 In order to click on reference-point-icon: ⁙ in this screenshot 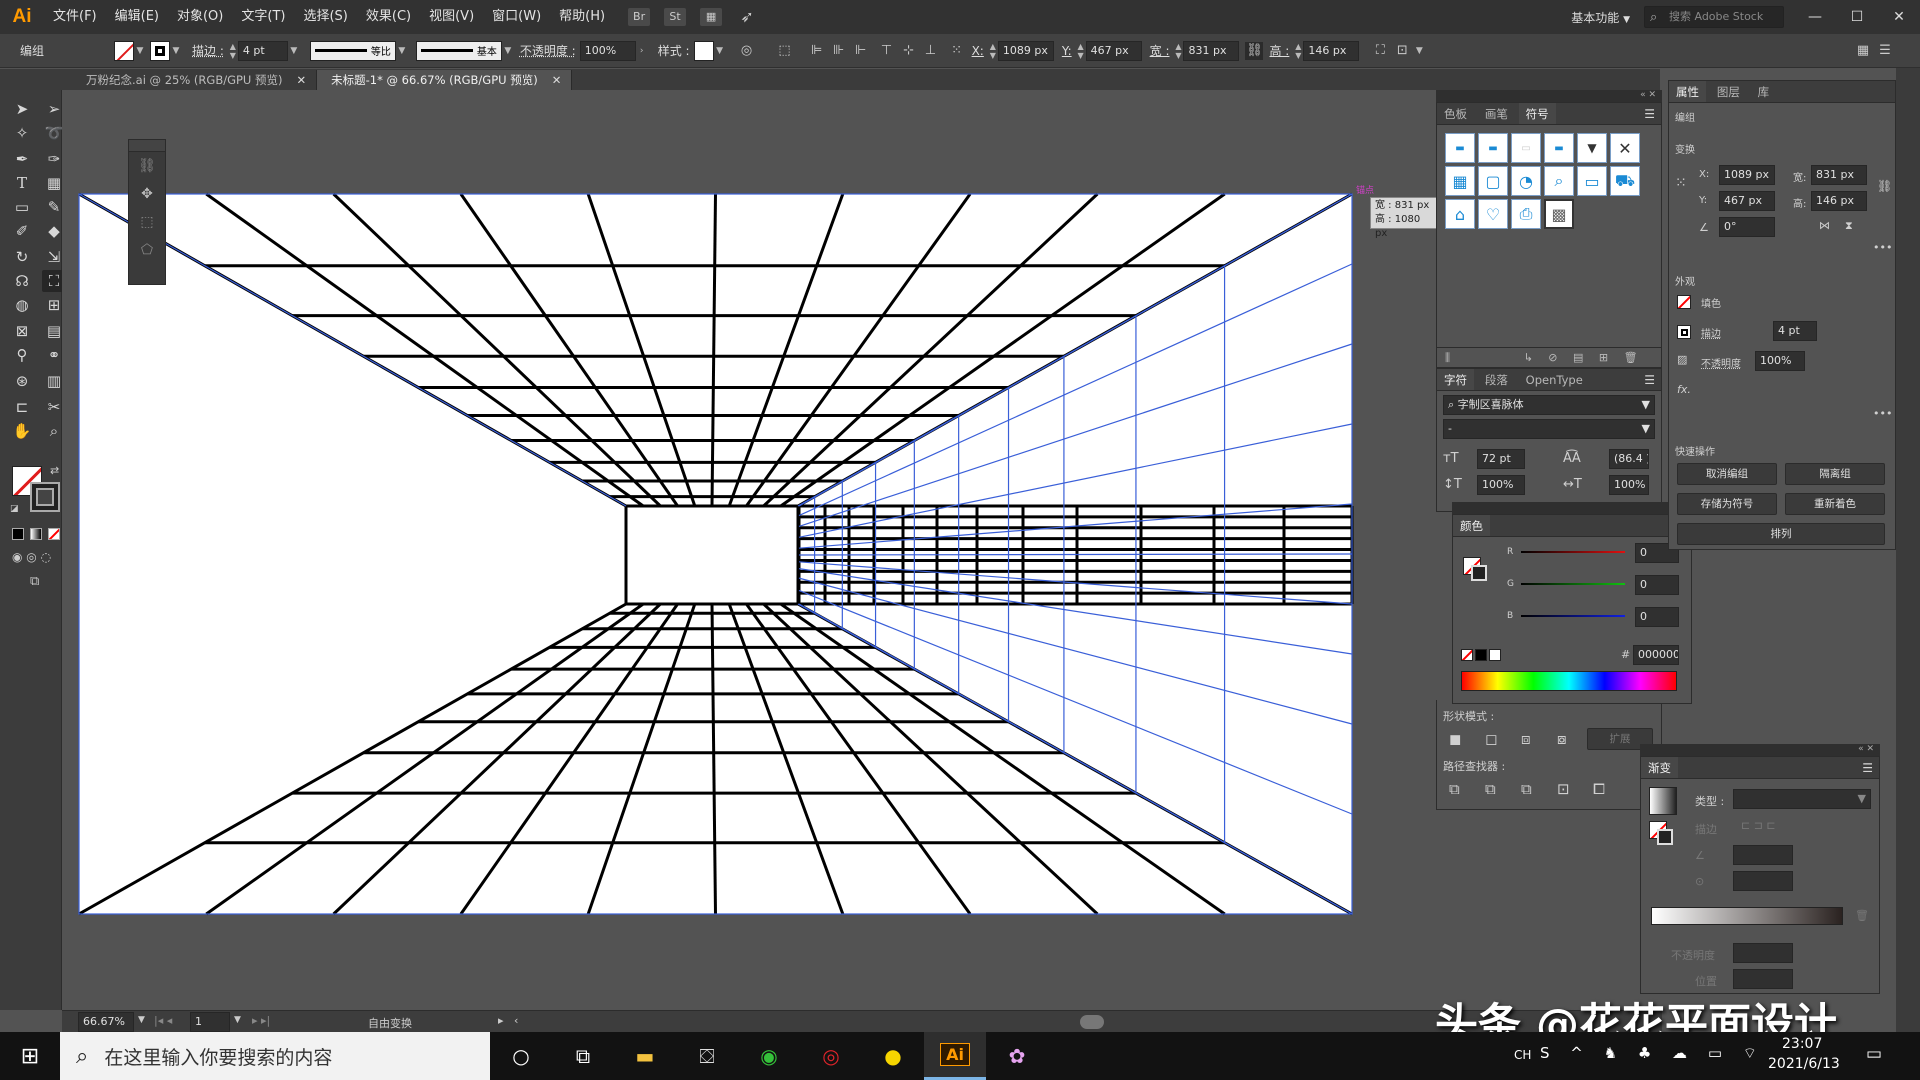, I will do `click(957, 51)`.